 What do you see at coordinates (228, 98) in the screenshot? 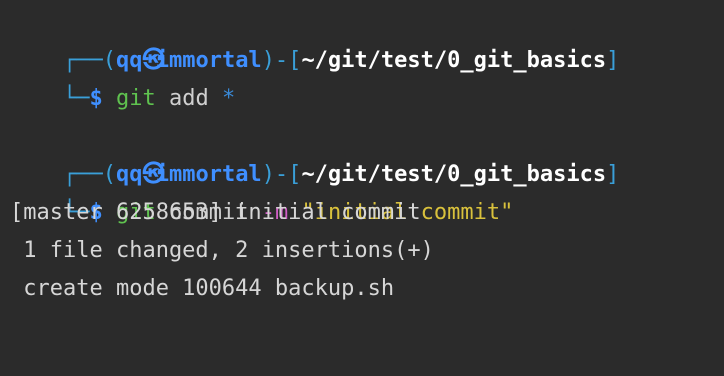
I see `command-arg: *` at bounding box center [228, 98].